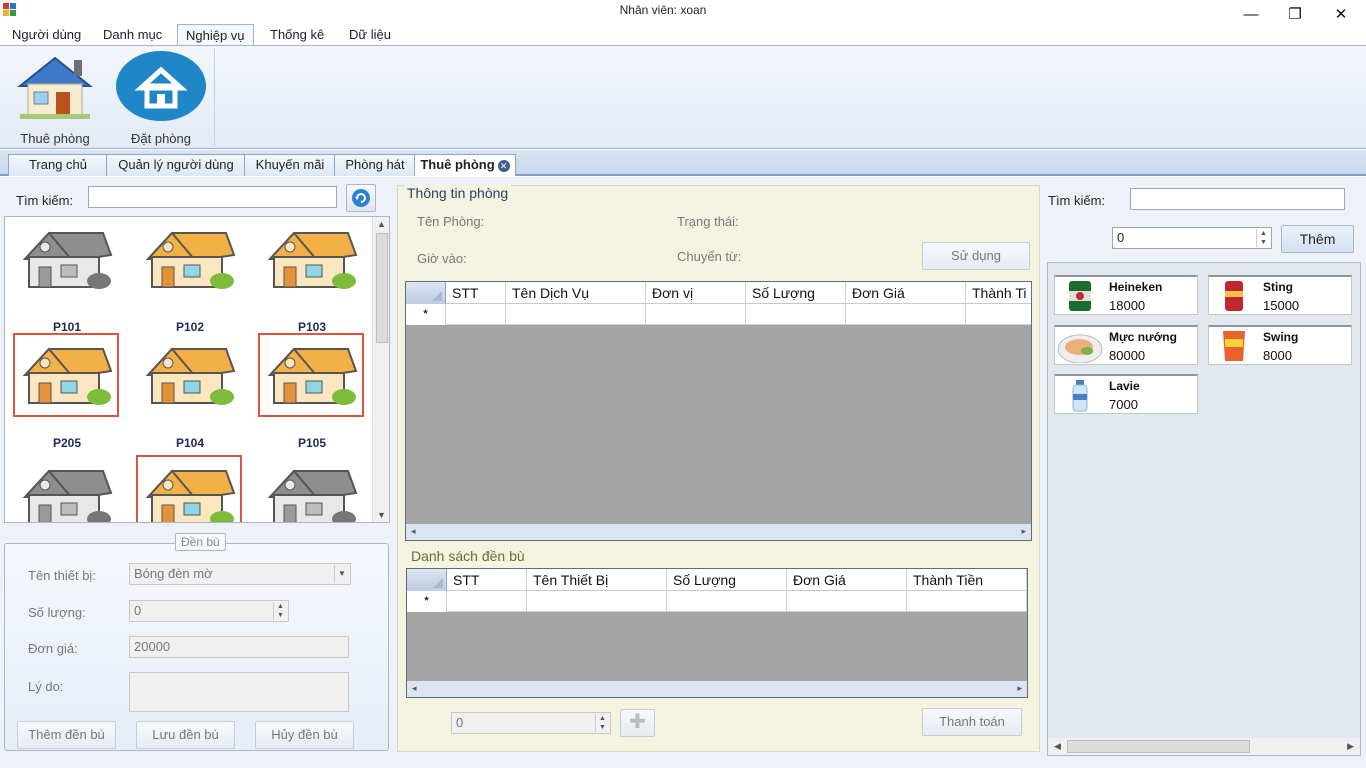 Image resolution: width=1366 pixels, height=768 pixels. What do you see at coordinates (185, 735) in the screenshot?
I see `luu-den-bu-button: Lưu đền bù` at bounding box center [185, 735].